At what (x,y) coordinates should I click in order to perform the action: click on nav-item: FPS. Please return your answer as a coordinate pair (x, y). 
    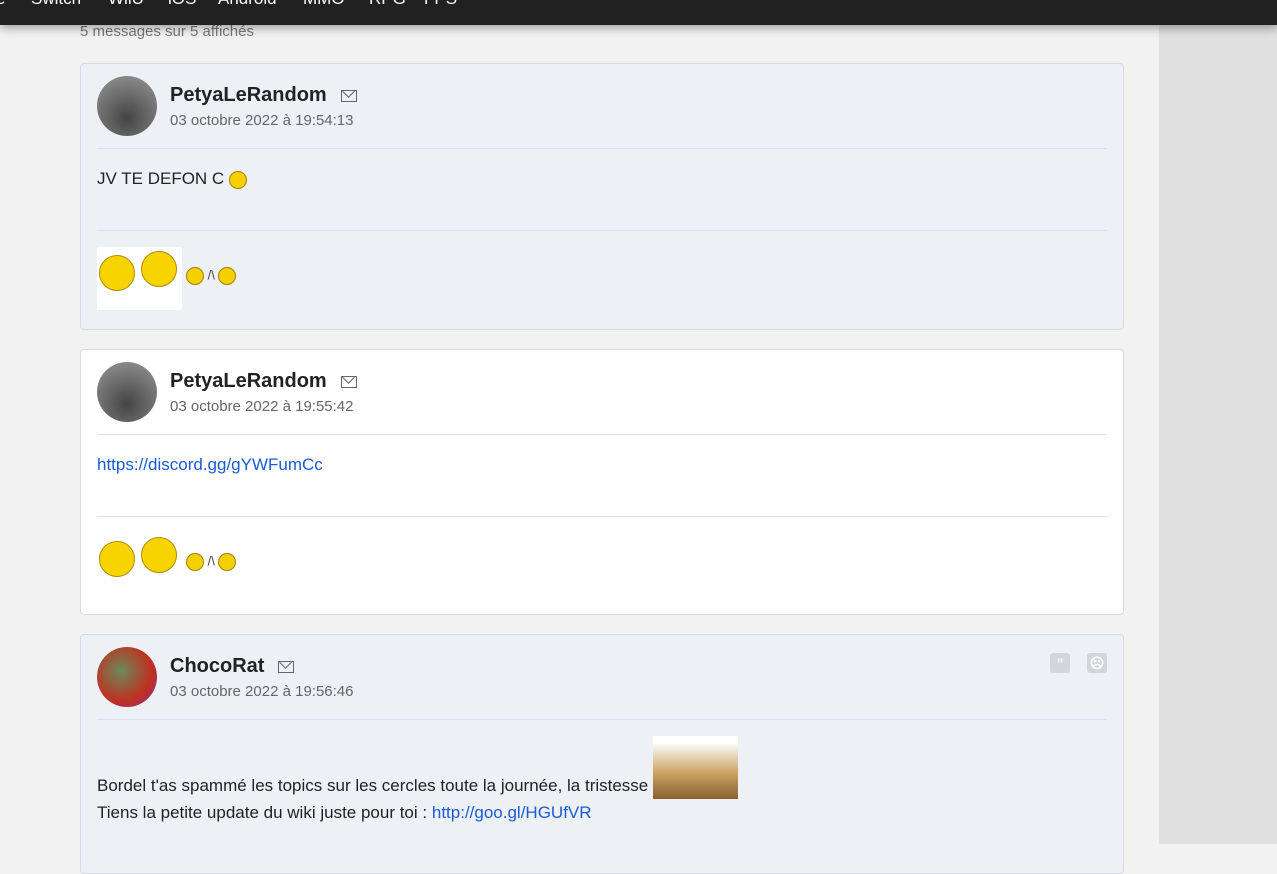
    Looking at the image, I should click on (440, 4).